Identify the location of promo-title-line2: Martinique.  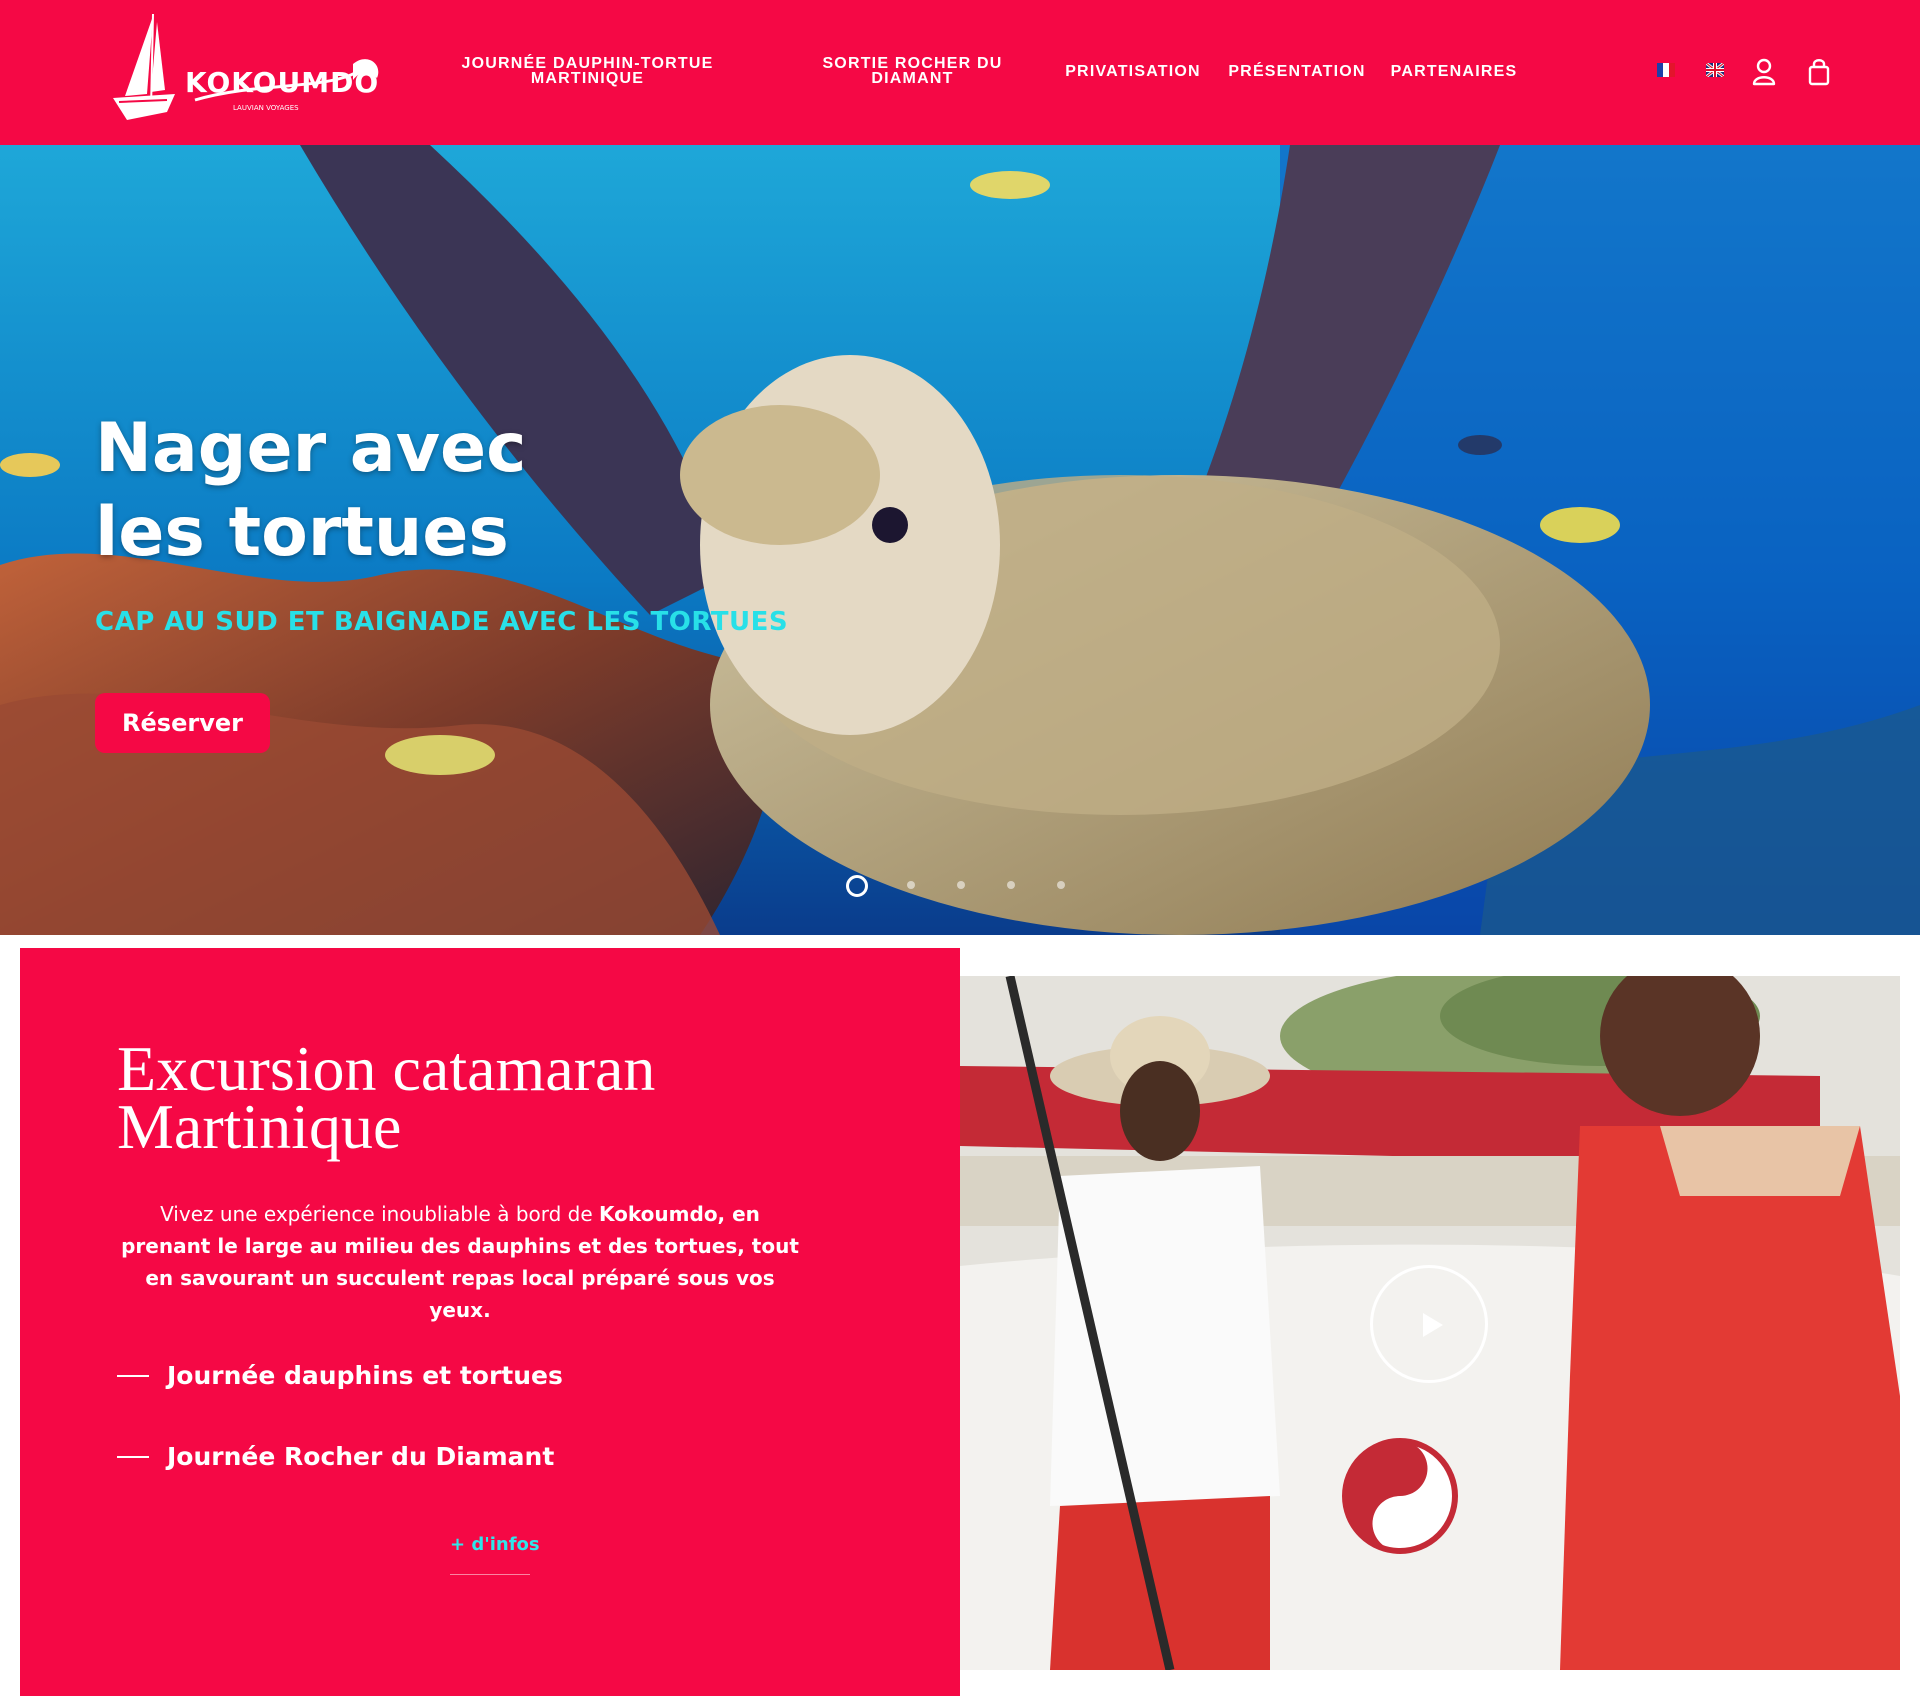
(259, 1126).